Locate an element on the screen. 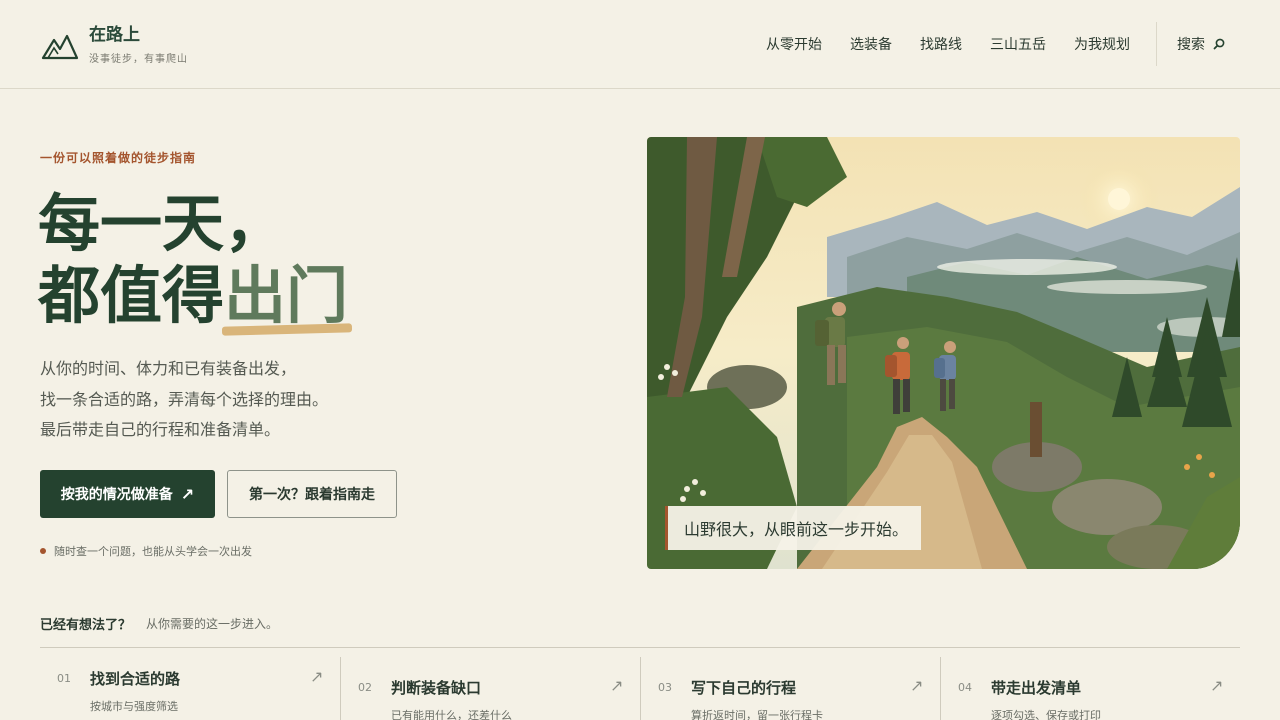 This screenshot has height=720, width=1280. prepare-for-me-button: 按我的情况做准备 ↗ is located at coordinates (127, 494).